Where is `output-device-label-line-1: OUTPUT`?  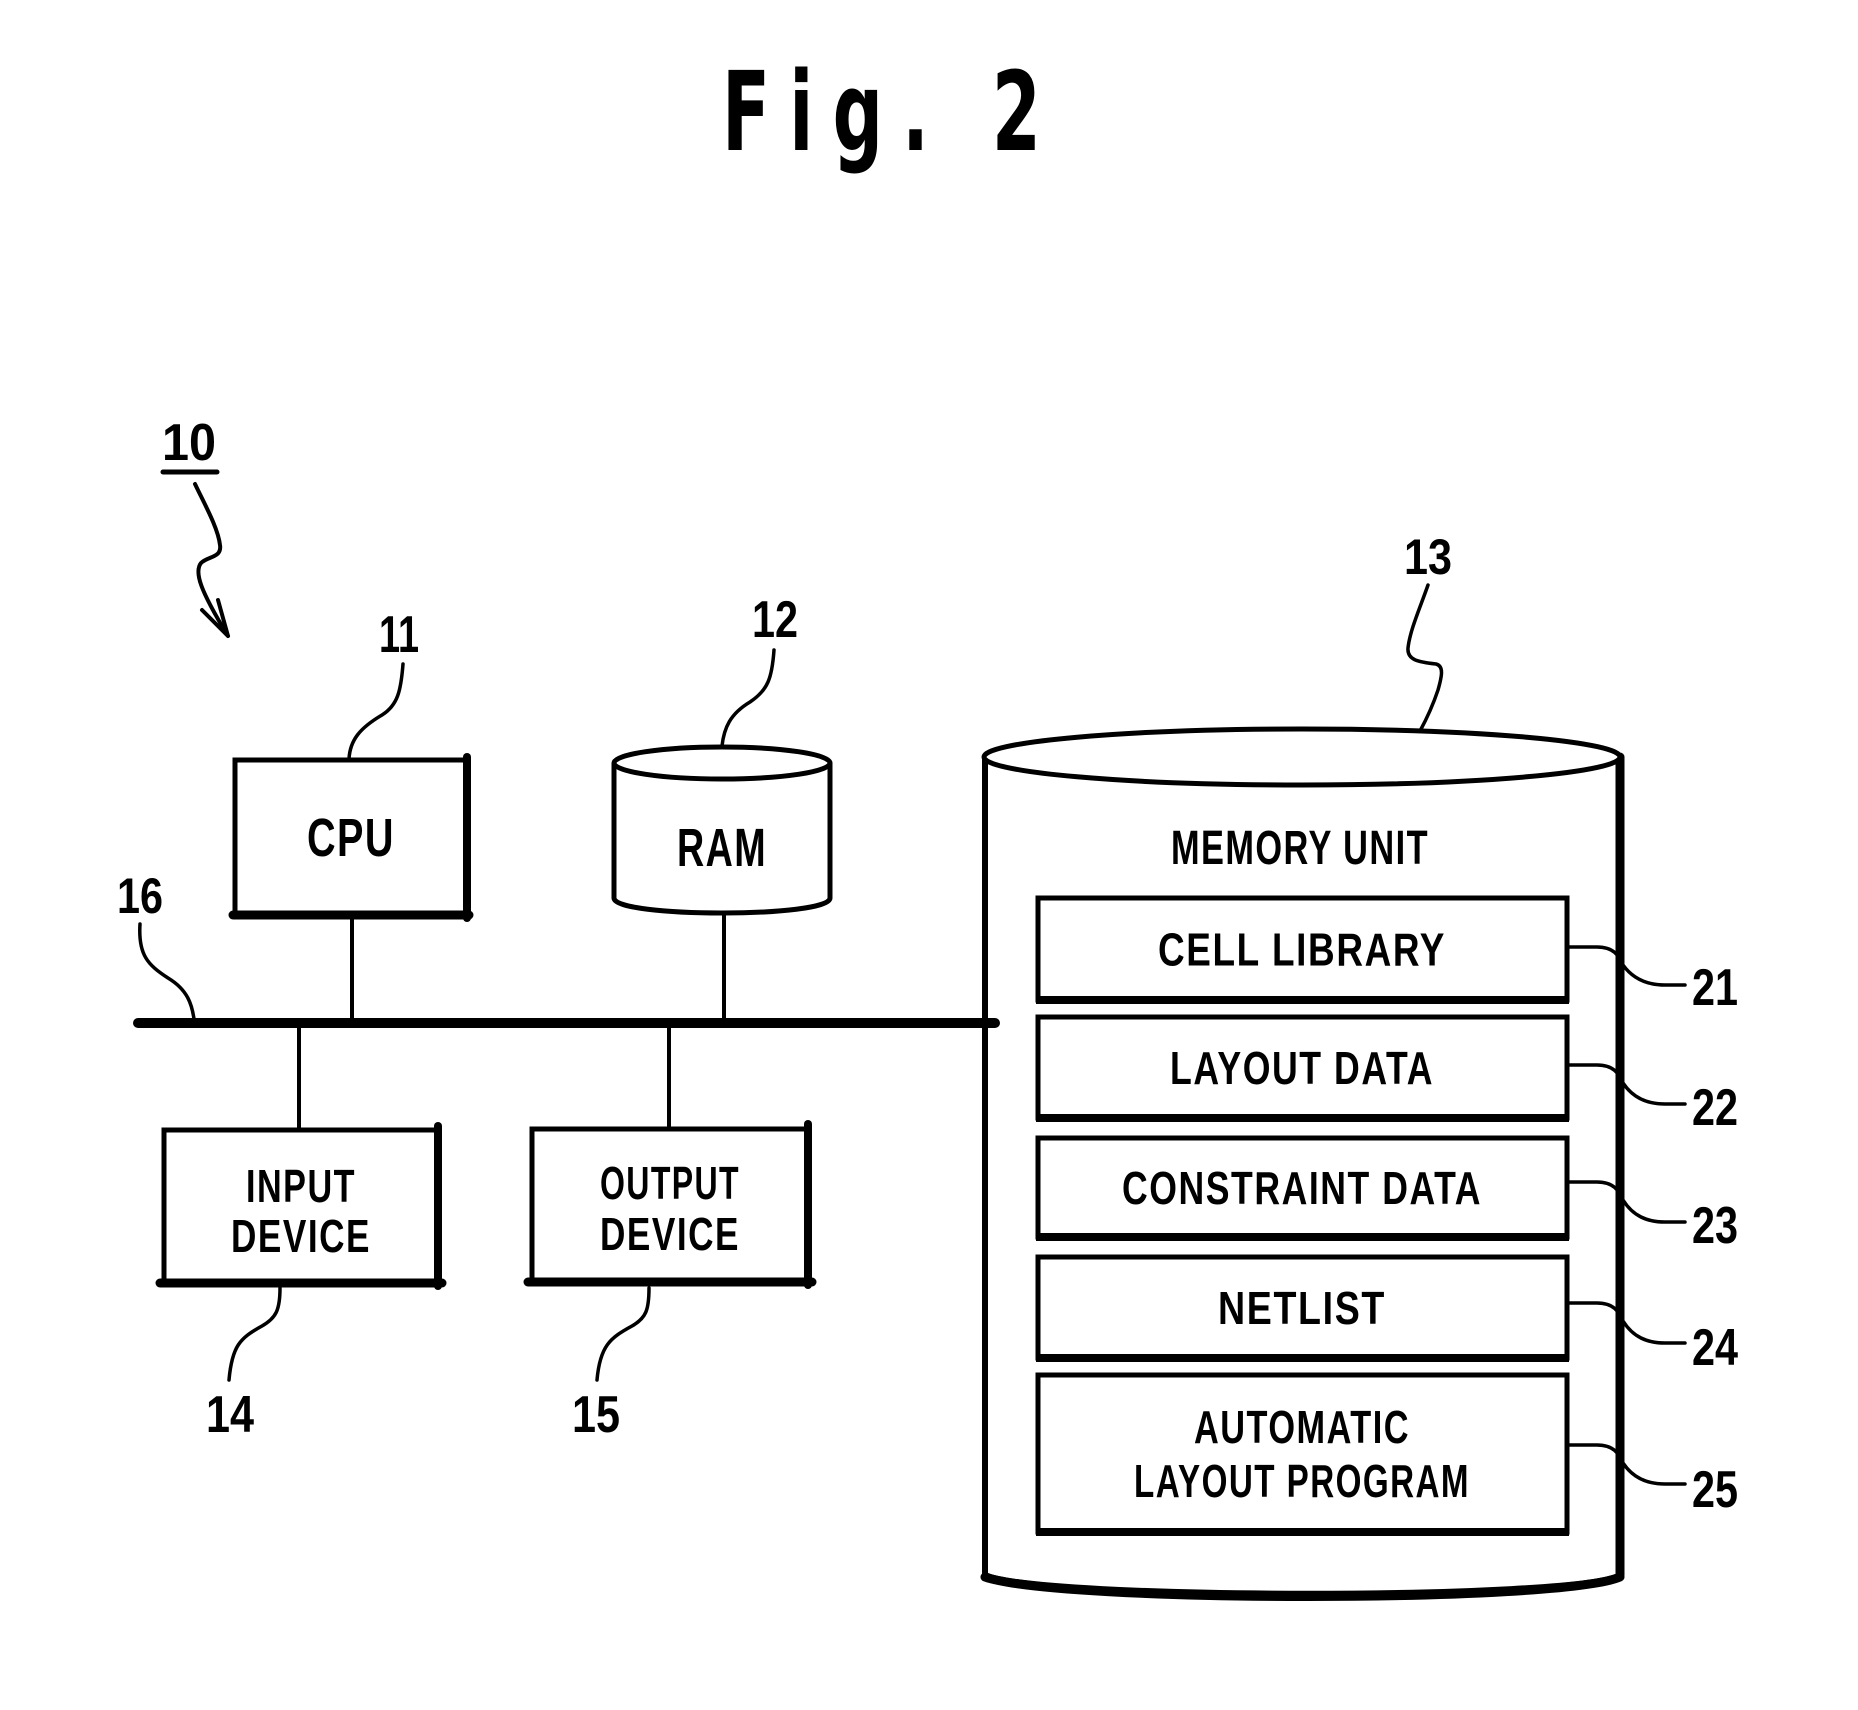 output-device-label-line-1: OUTPUT is located at coordinates (670, 1183).